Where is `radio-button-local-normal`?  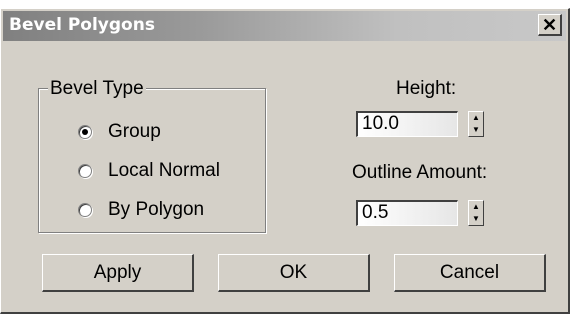
radio-button-local-normal is located at coordinates (85, 171).